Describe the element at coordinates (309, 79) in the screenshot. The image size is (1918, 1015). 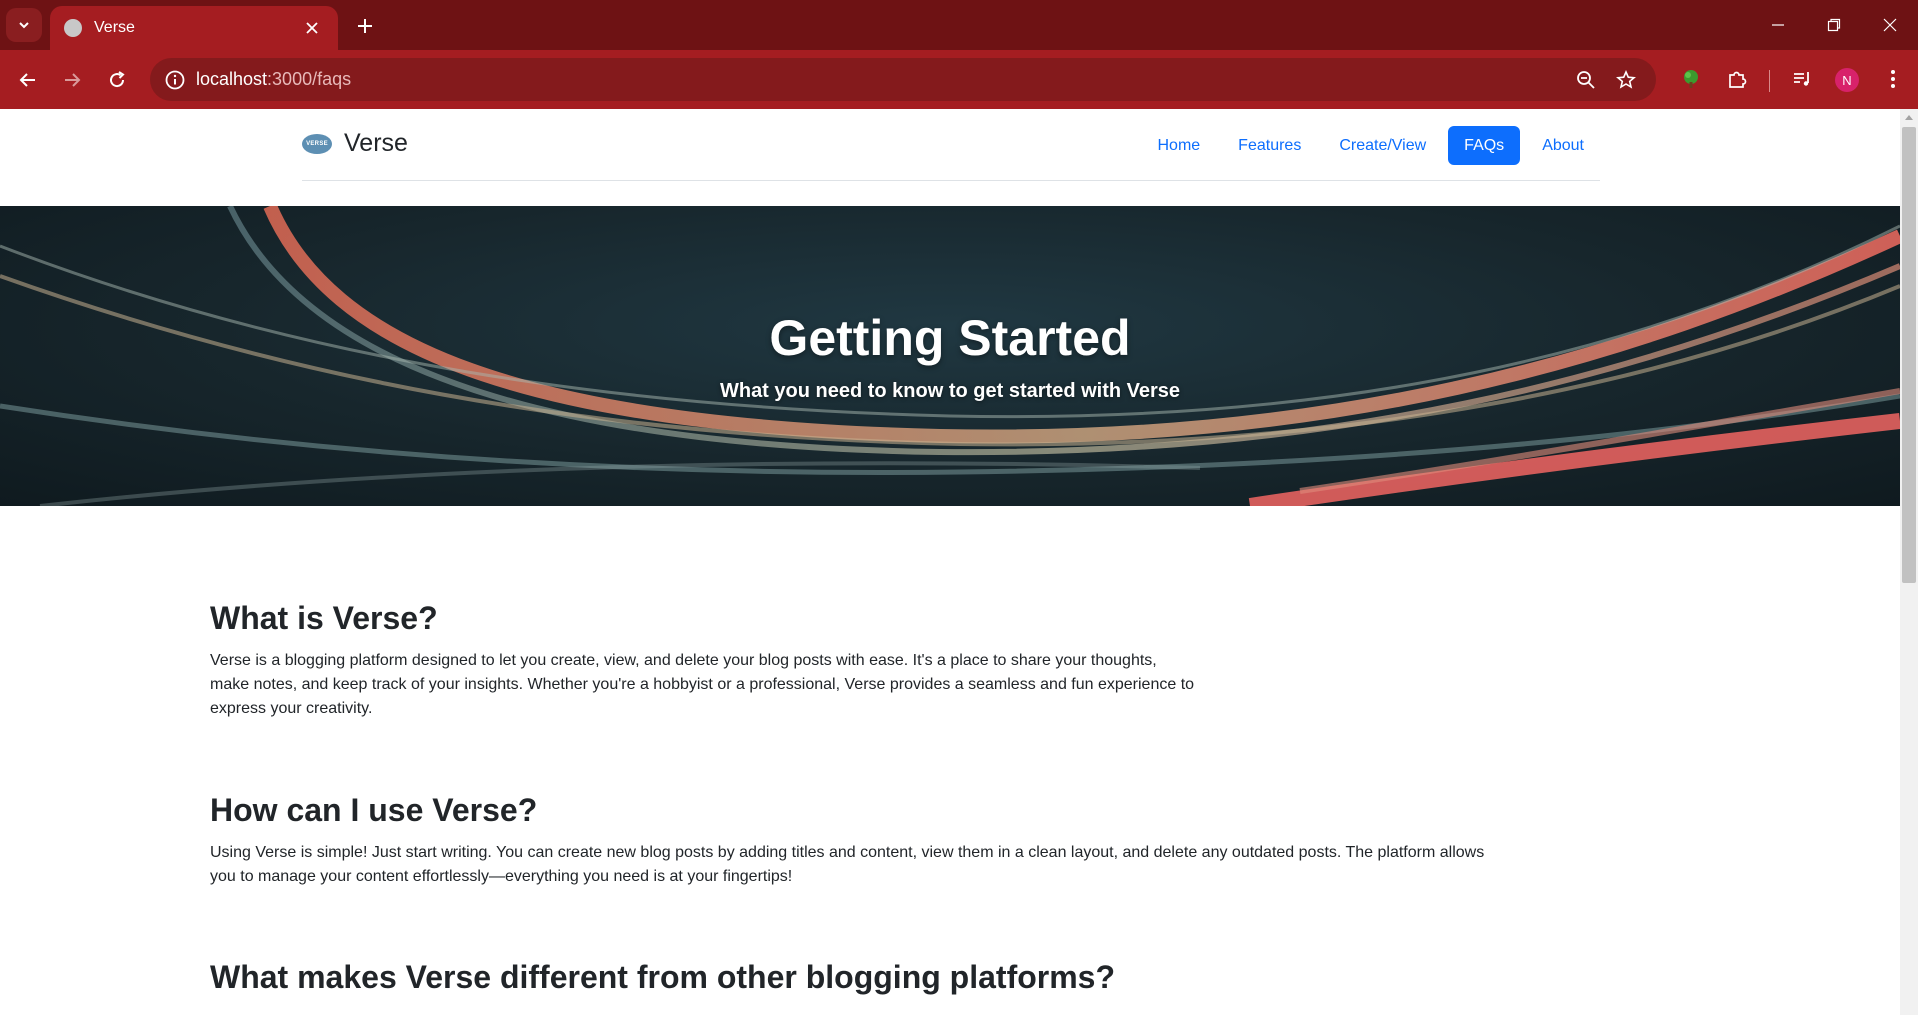
I see `url-path: :3000/faqs` at that location.